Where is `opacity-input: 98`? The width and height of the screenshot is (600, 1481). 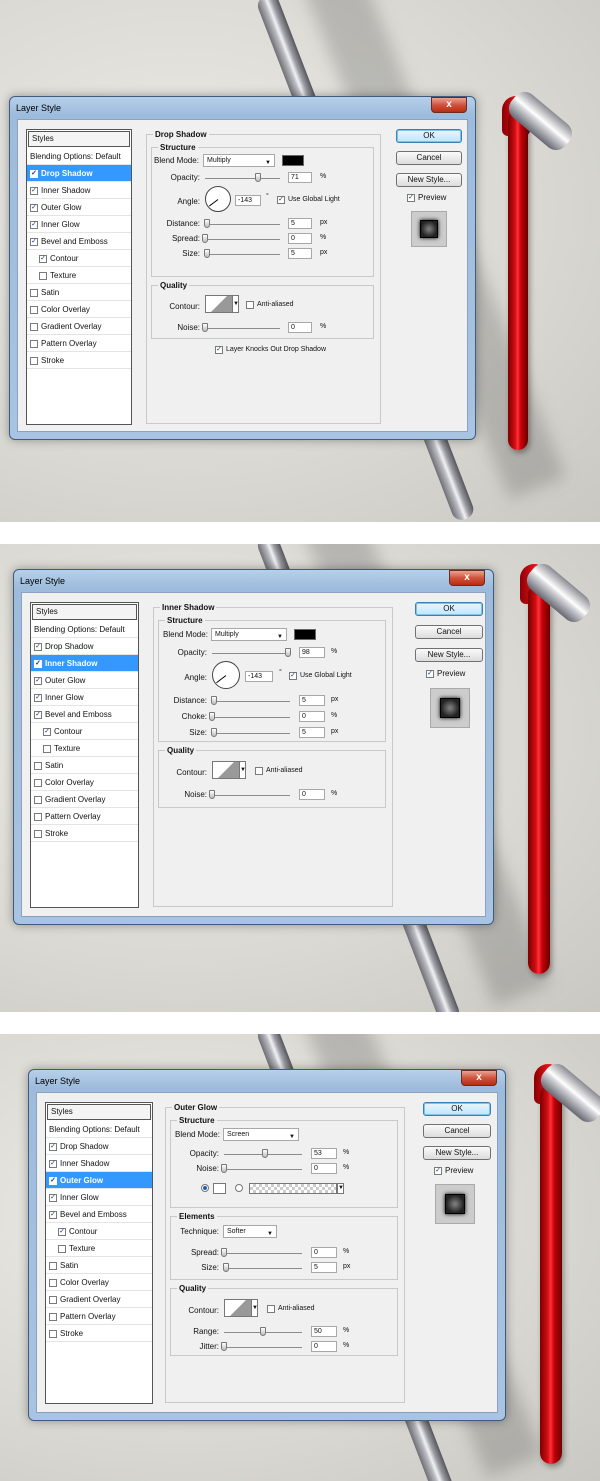 opacity-input: 98 is located at coordinates (312, 652).